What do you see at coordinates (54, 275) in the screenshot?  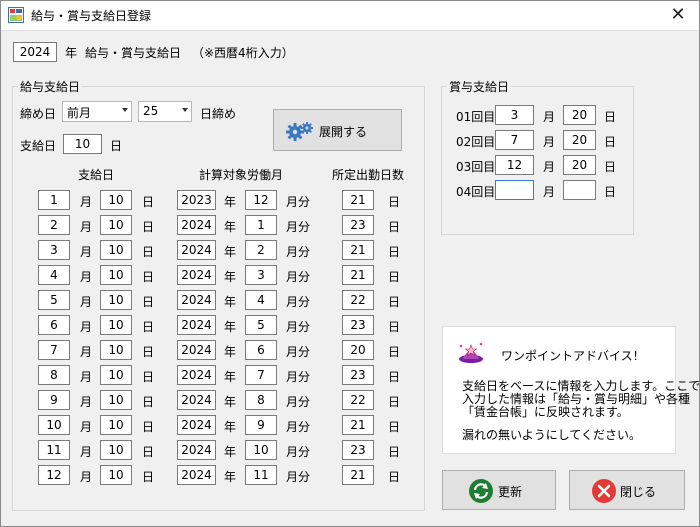 I see `pay-month-input: 4` at bounding box center [54, 275].